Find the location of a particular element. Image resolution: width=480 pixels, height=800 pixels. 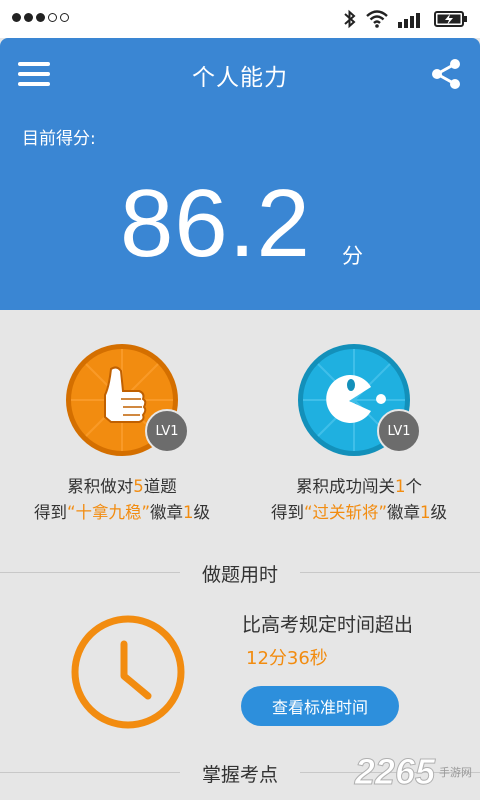

bluetooth-icon is located at coordinates (350, 19).